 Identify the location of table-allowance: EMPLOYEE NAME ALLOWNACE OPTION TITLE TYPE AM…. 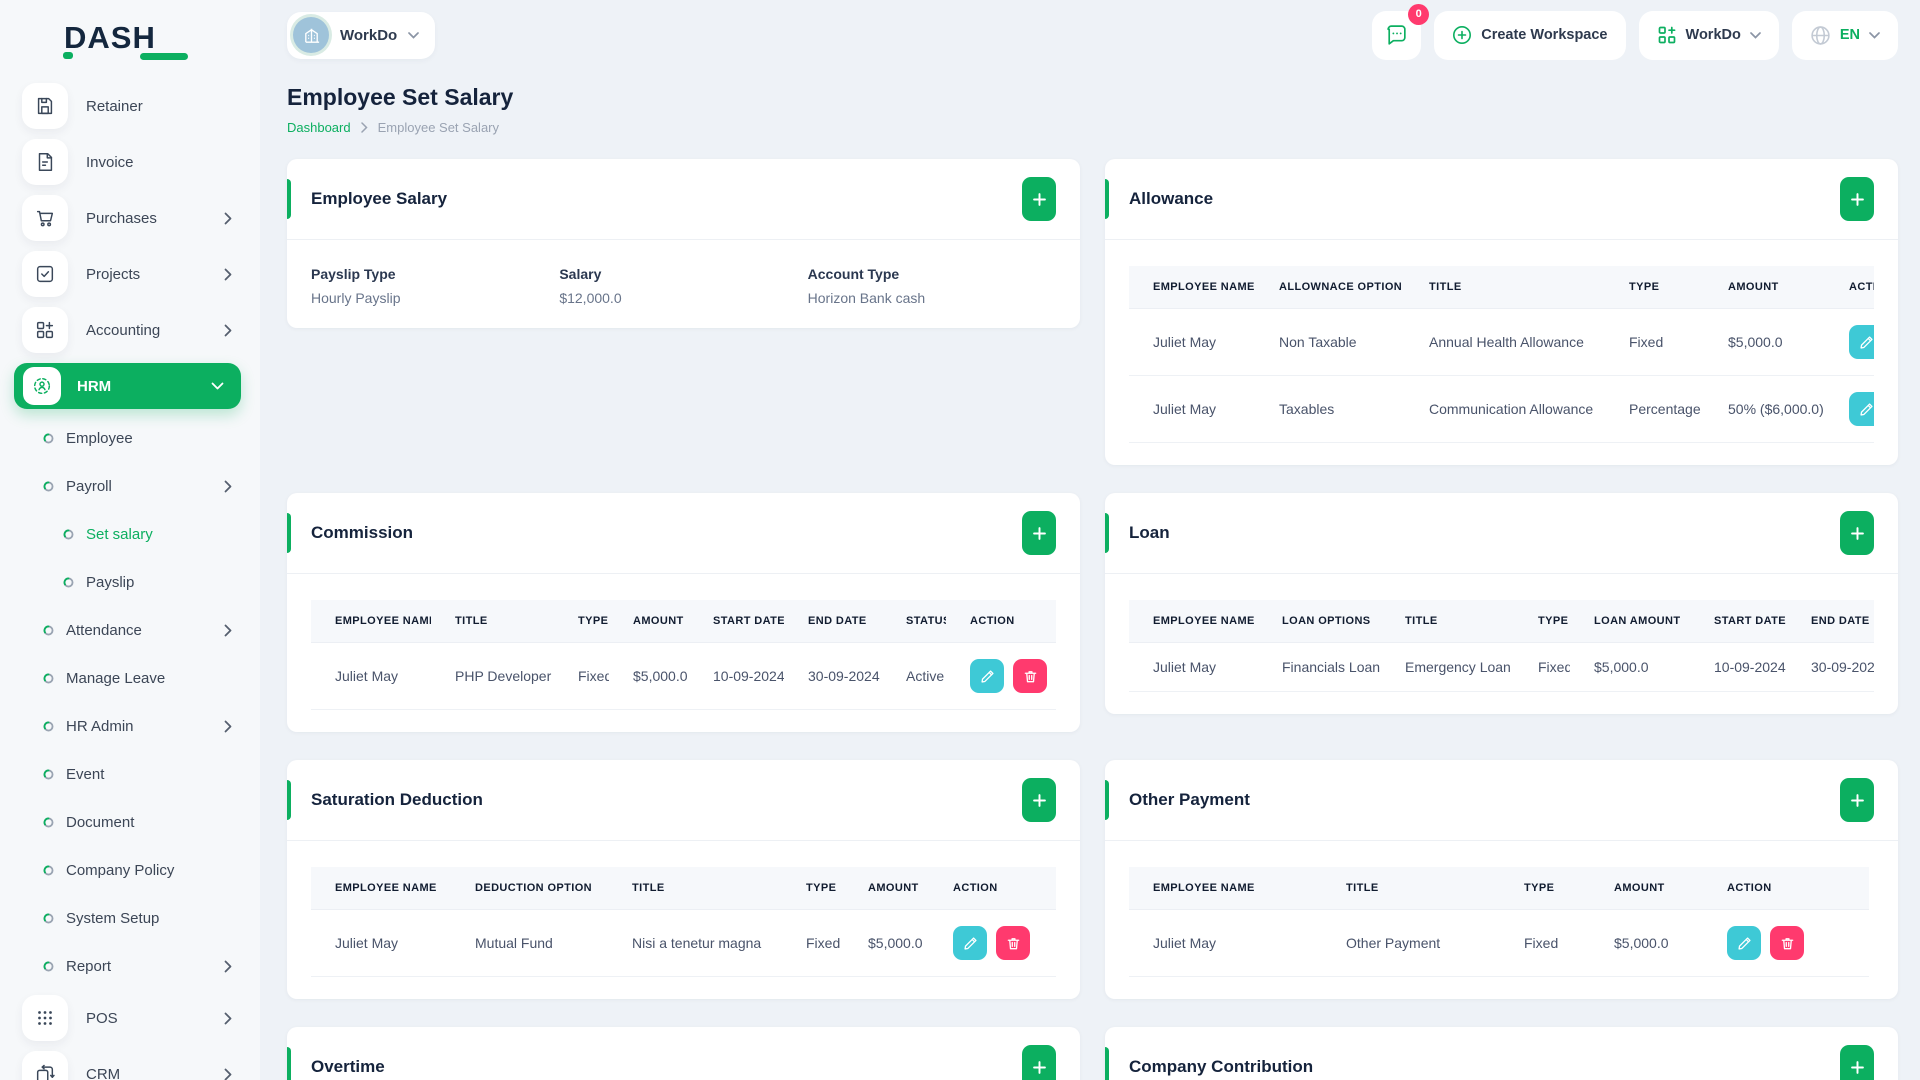
(1501, 354).